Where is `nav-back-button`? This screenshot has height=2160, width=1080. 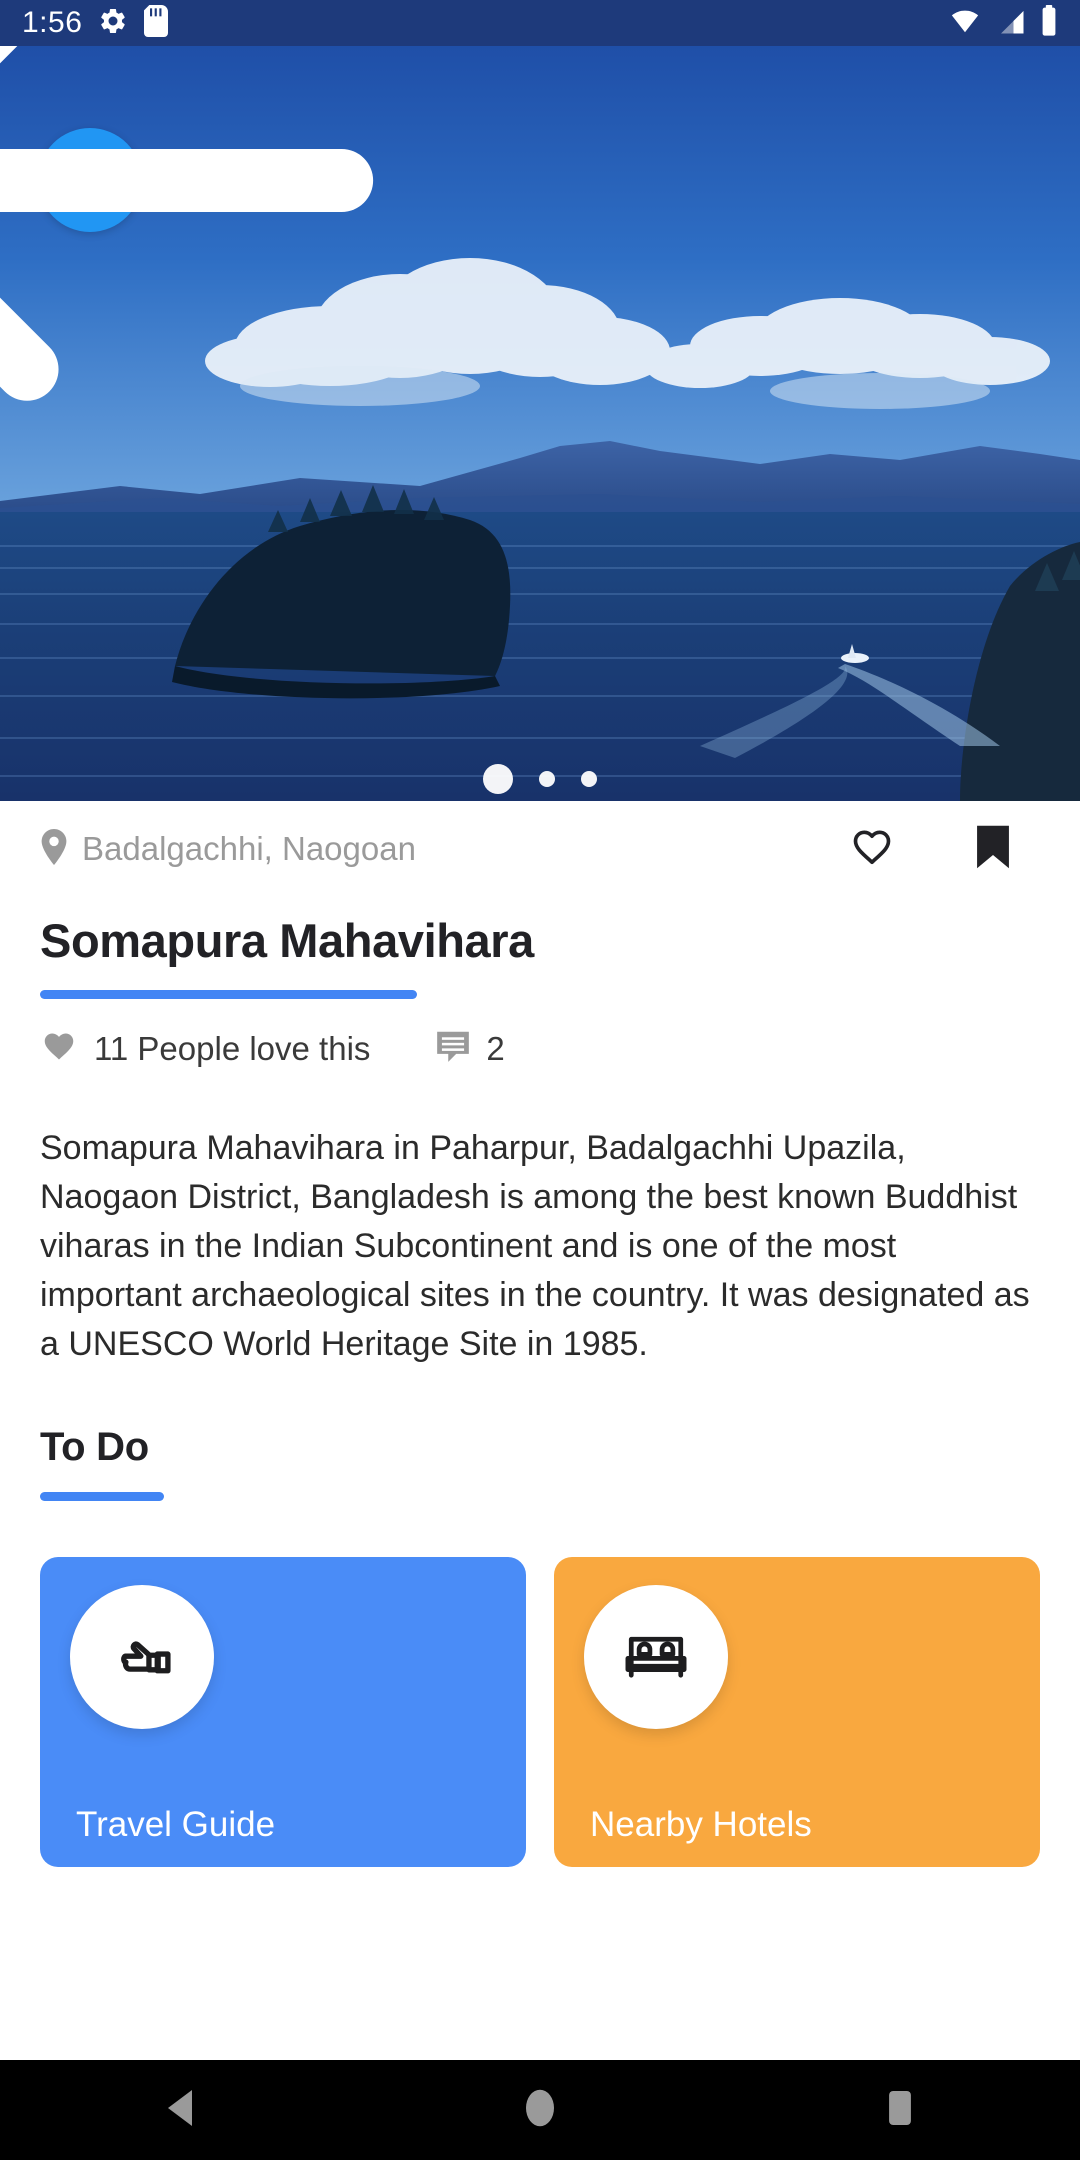 nav-back-button is located at coordinates (180, 2110).